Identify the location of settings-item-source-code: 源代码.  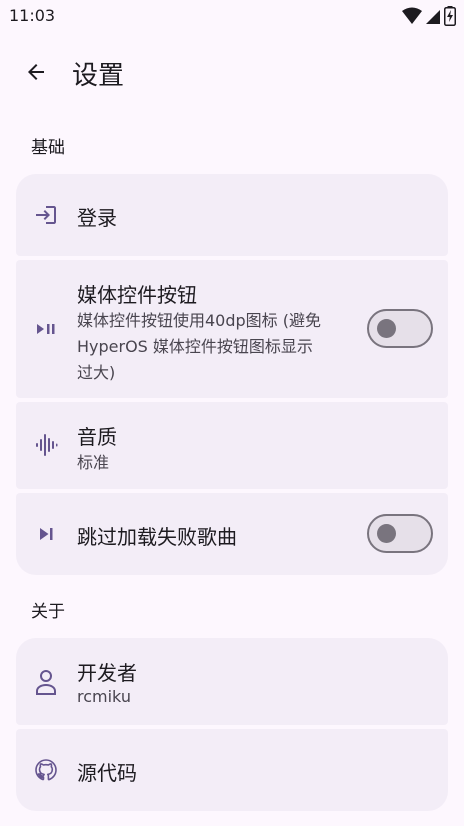
(232, 770).